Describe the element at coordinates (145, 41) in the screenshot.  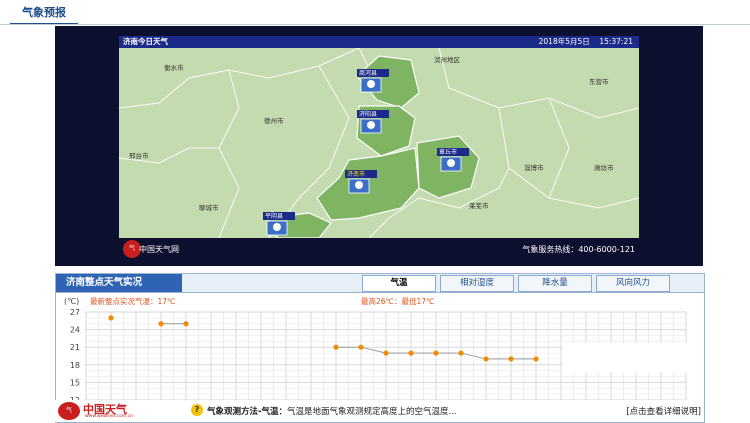
I see `map-title: 济南今日天气` at that location.